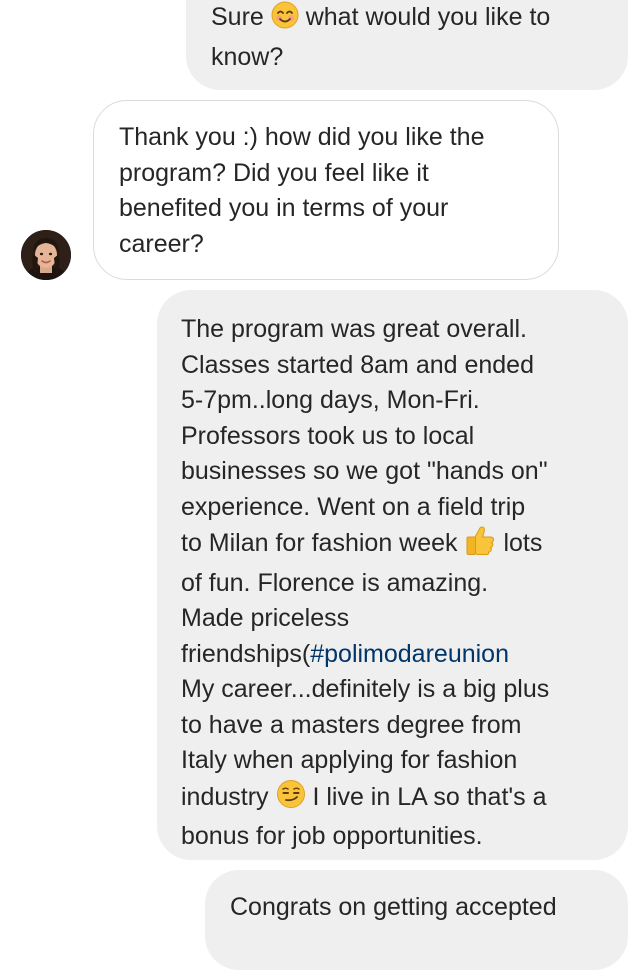 This screenshot has width=640, height=970. What do you see at coordinates (429, 796) in the screenshot?
I see `message-text: I live in LA so that's a` at bounding box center [429, 796].